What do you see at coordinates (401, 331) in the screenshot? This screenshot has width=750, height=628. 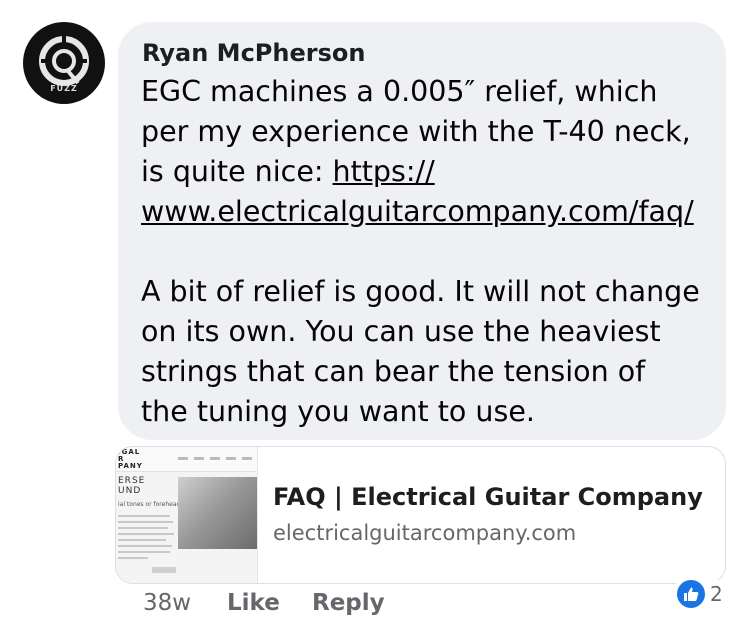 I see `comment-line: on its own. You can use the heaviest` at bounding box center [401, 331].